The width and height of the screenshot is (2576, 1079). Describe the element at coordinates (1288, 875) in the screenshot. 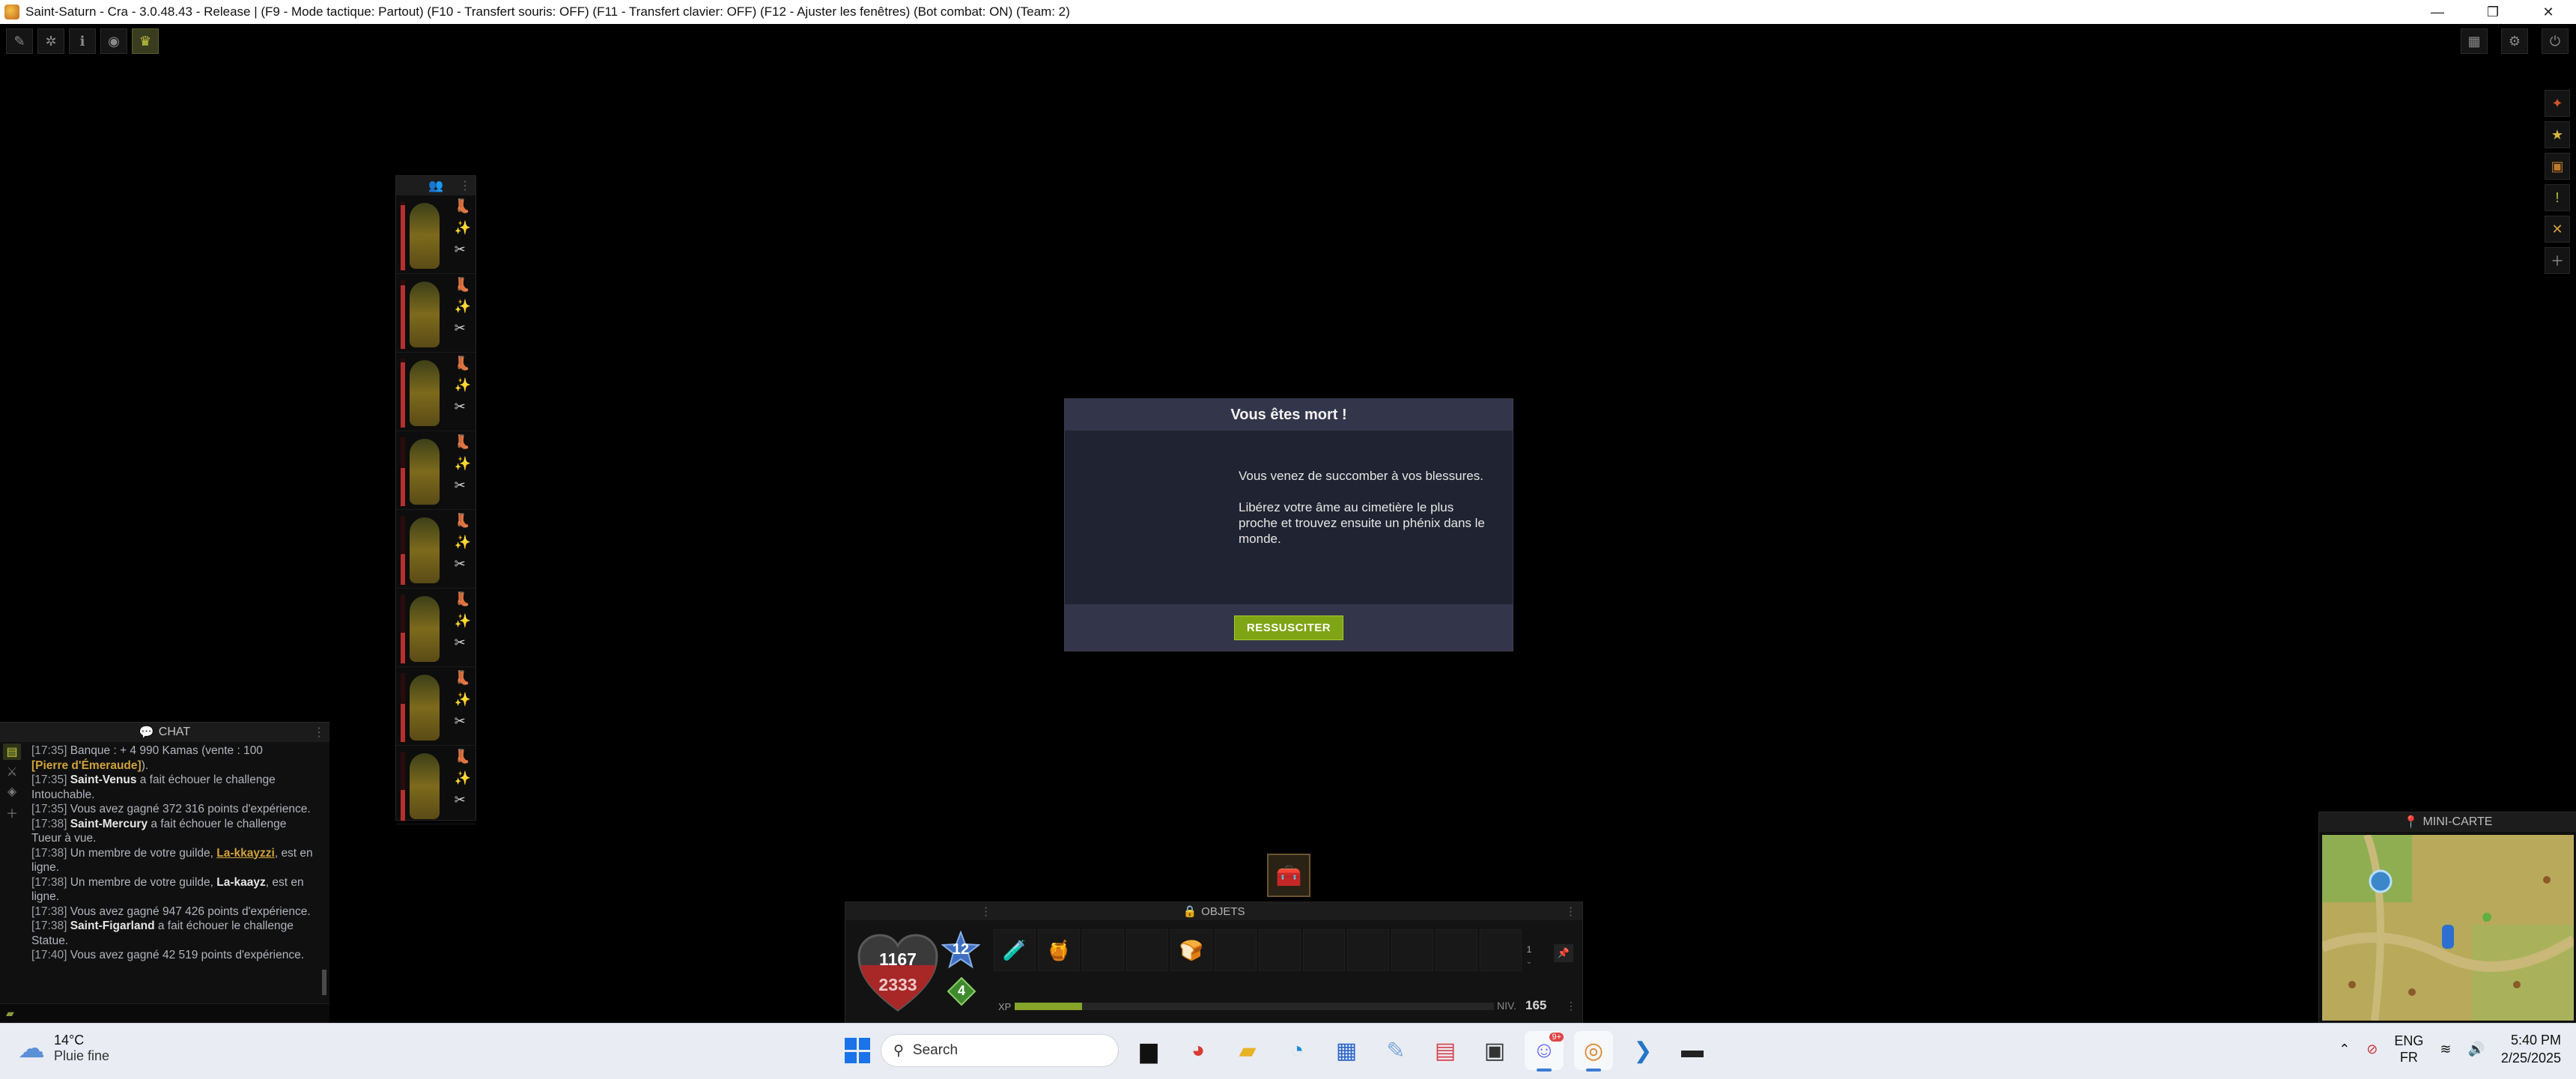

I see `chest-icon: 🧰` at that location.